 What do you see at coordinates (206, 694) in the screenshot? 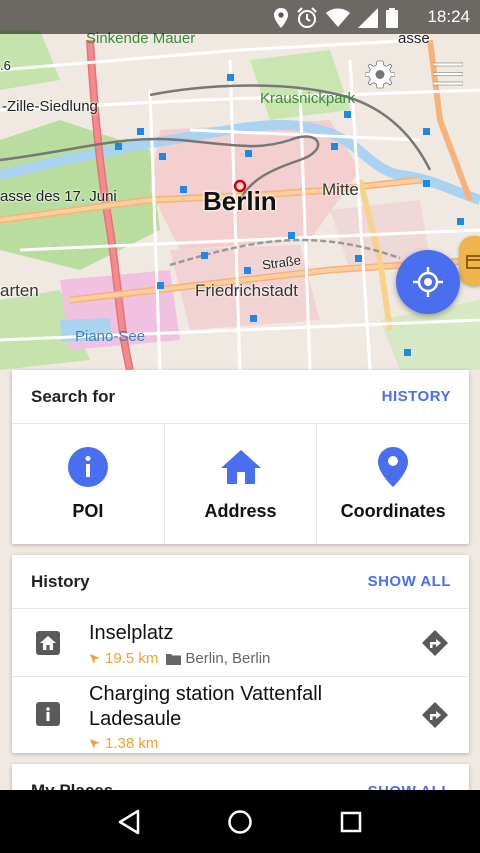
I see `history-item-title-line1: Charging station Vattenfall` at bounding box center [206, 694].